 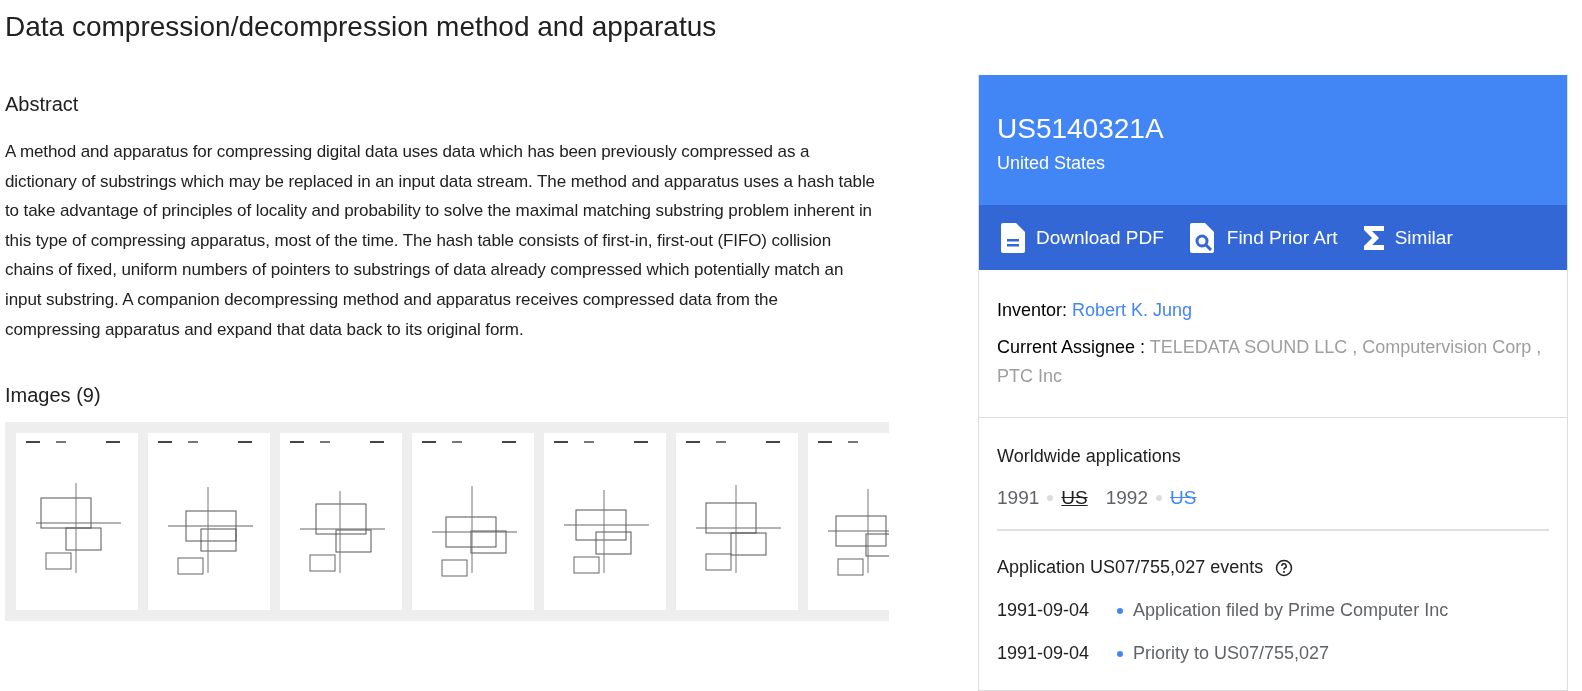 I want to click on assignee-text: Current Assignee : TELEDATA SOUND LLC , Computervision Corp , PTC Inc, so click(x=1270, y=362).